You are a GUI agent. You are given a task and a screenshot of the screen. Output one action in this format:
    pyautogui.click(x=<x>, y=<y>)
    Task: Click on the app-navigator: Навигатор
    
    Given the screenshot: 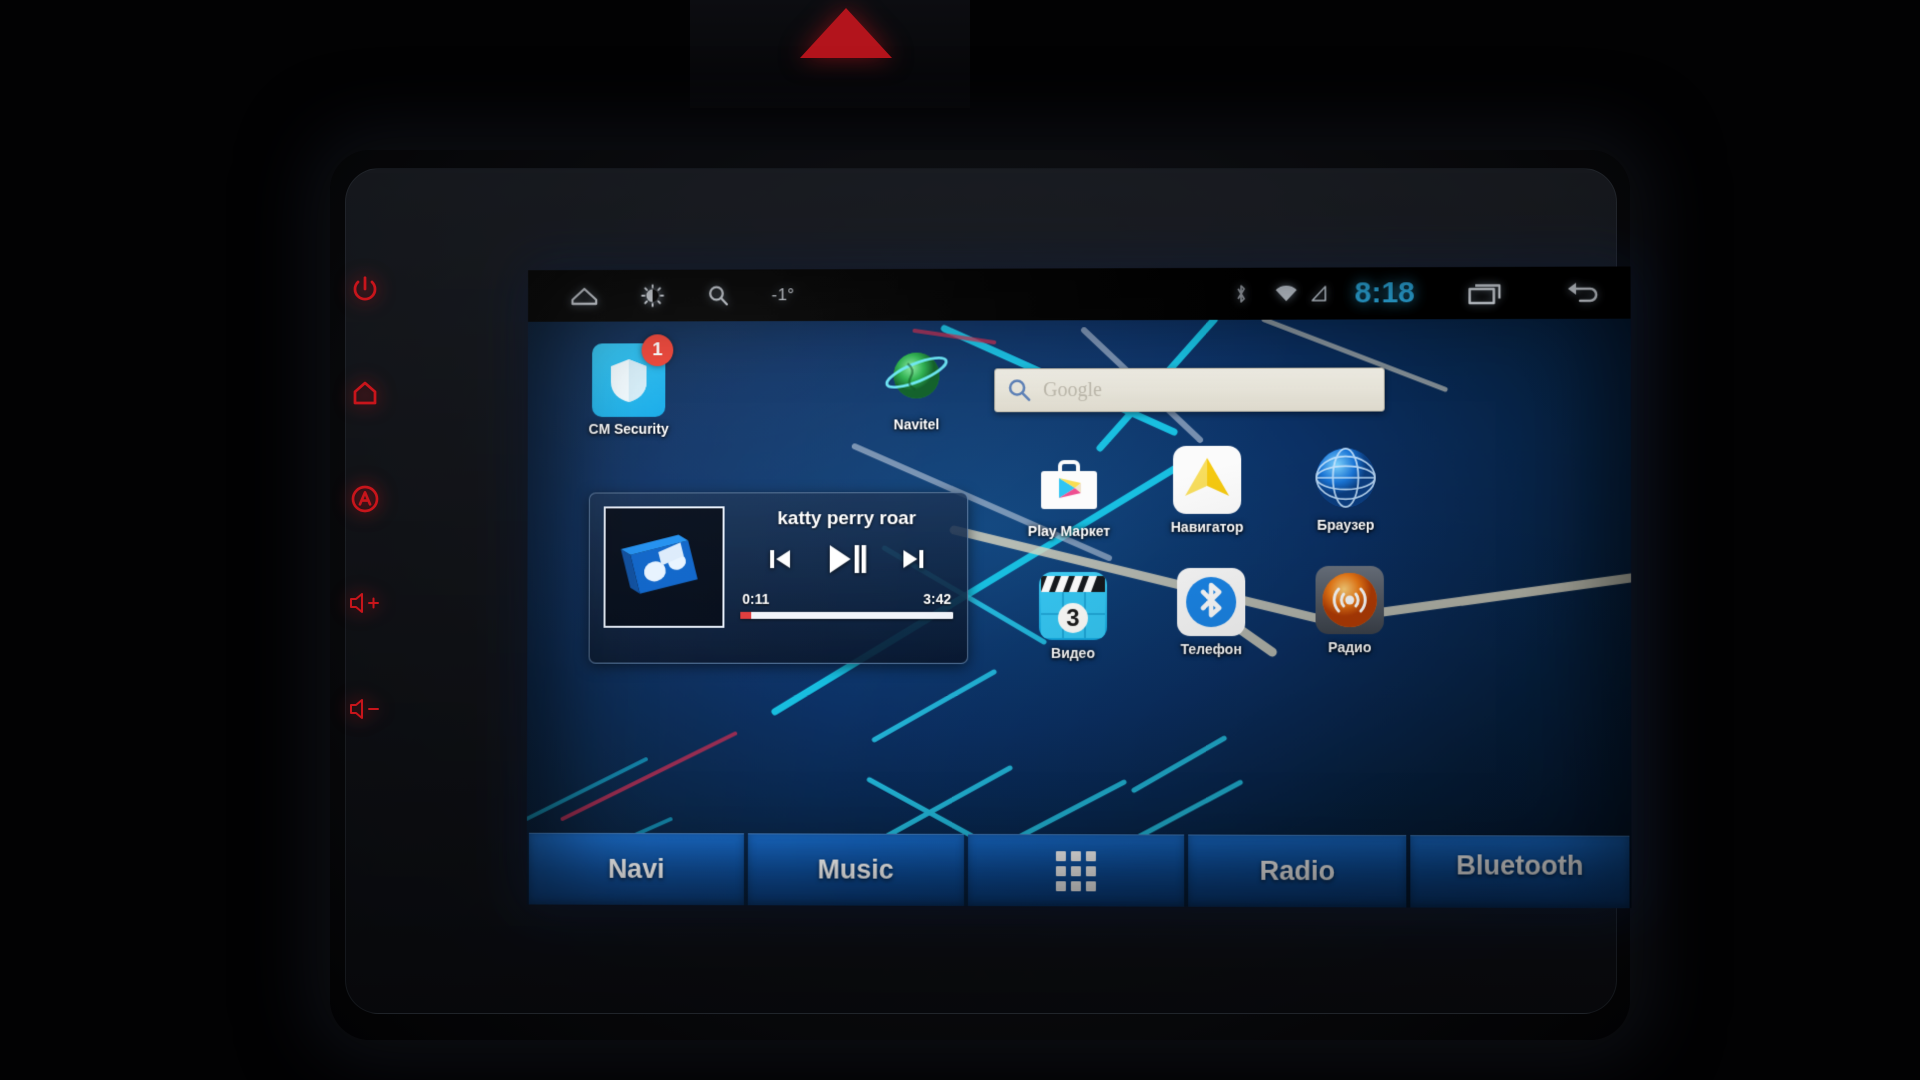 What is the action you would take?
    pyautogui.click(x=1207, y=490)
    